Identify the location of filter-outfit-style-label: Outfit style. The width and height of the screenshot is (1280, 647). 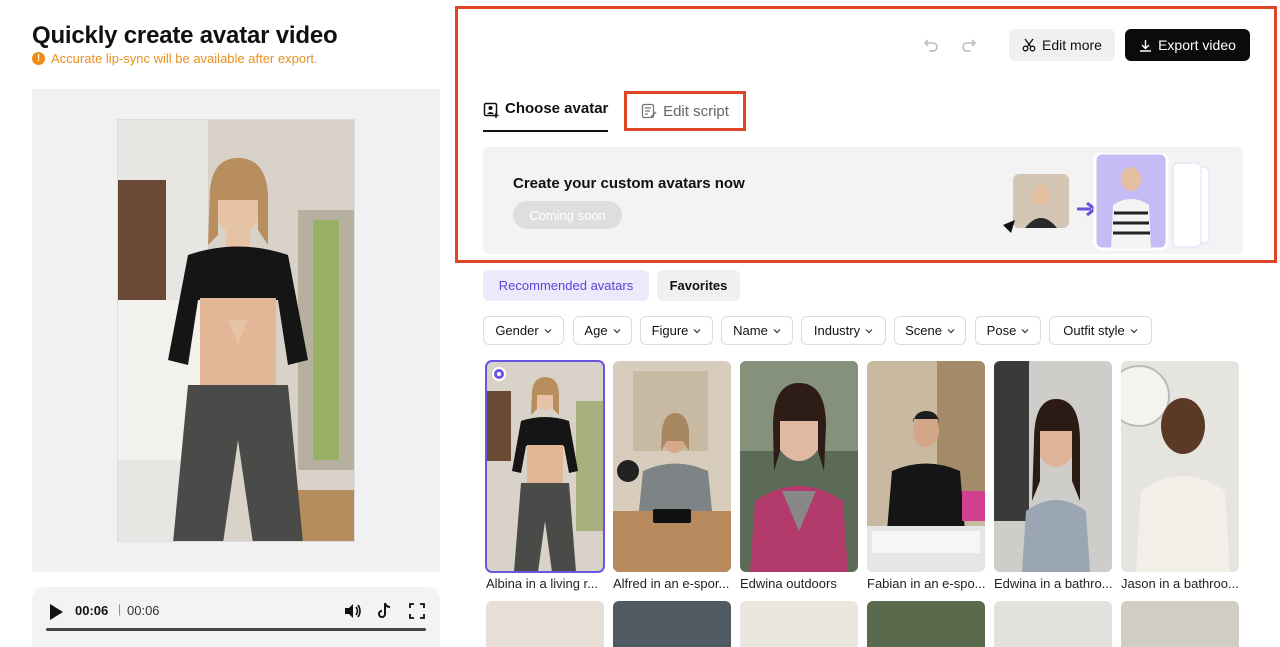
(1094, 330).